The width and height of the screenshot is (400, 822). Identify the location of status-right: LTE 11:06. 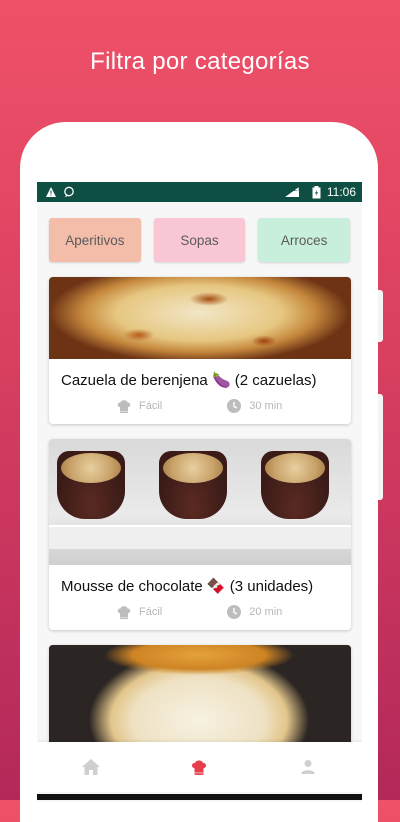
(320, 192).